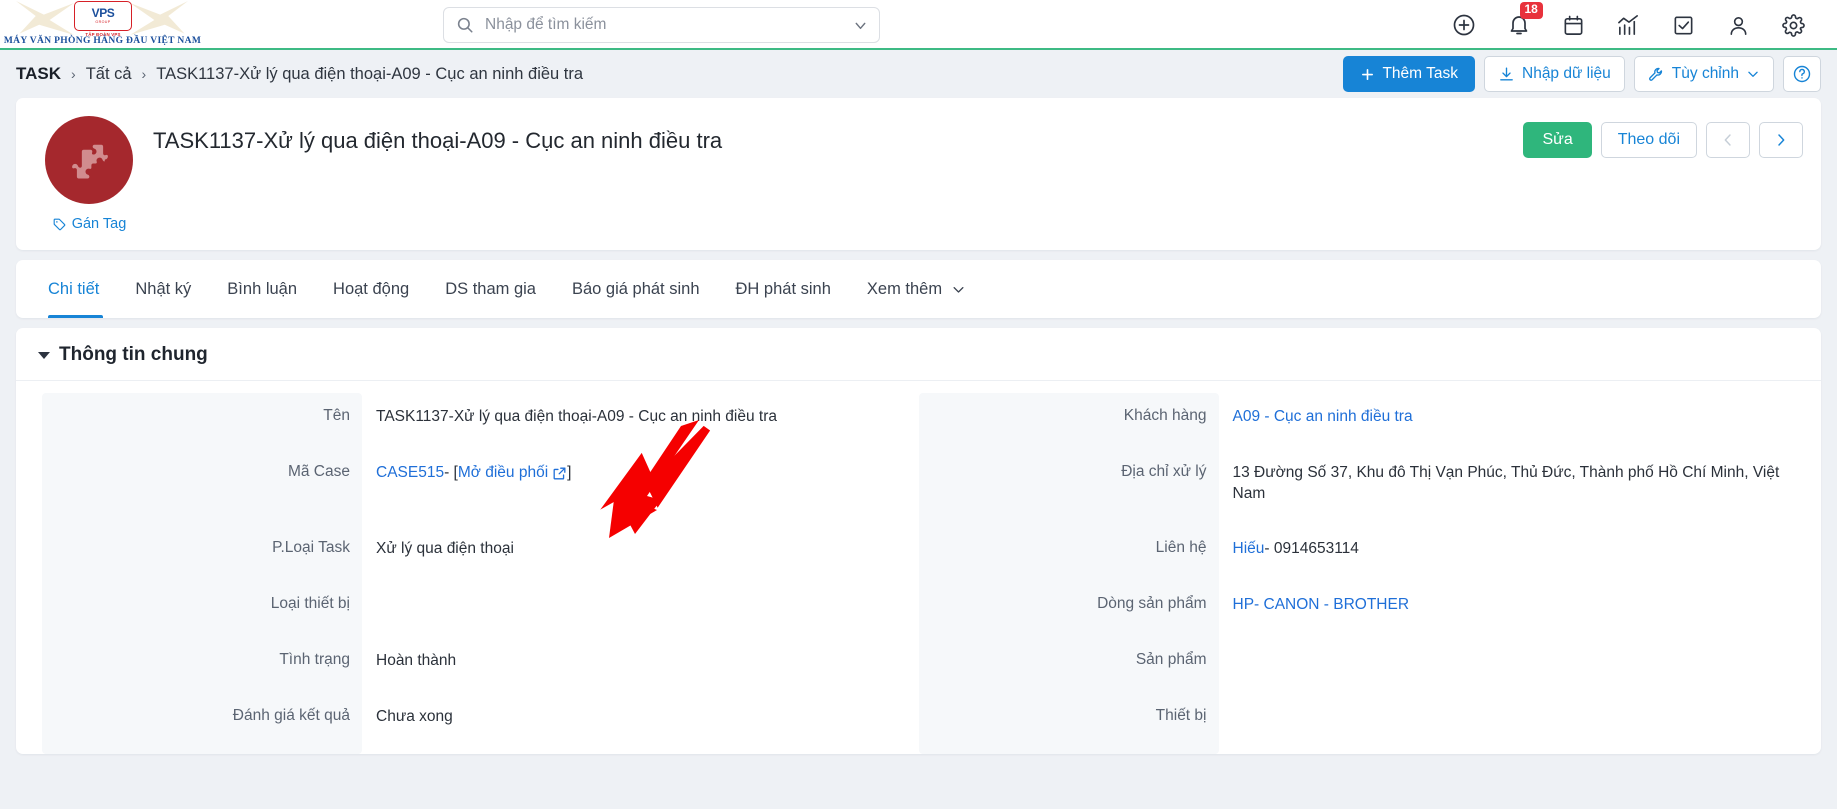 This screenshot has width=1837, height=809. What do you see at coordinates (99, 224) in the screenshot?
I see `assign-tag-label: Gán Tag` at bounding box center [99, 224].